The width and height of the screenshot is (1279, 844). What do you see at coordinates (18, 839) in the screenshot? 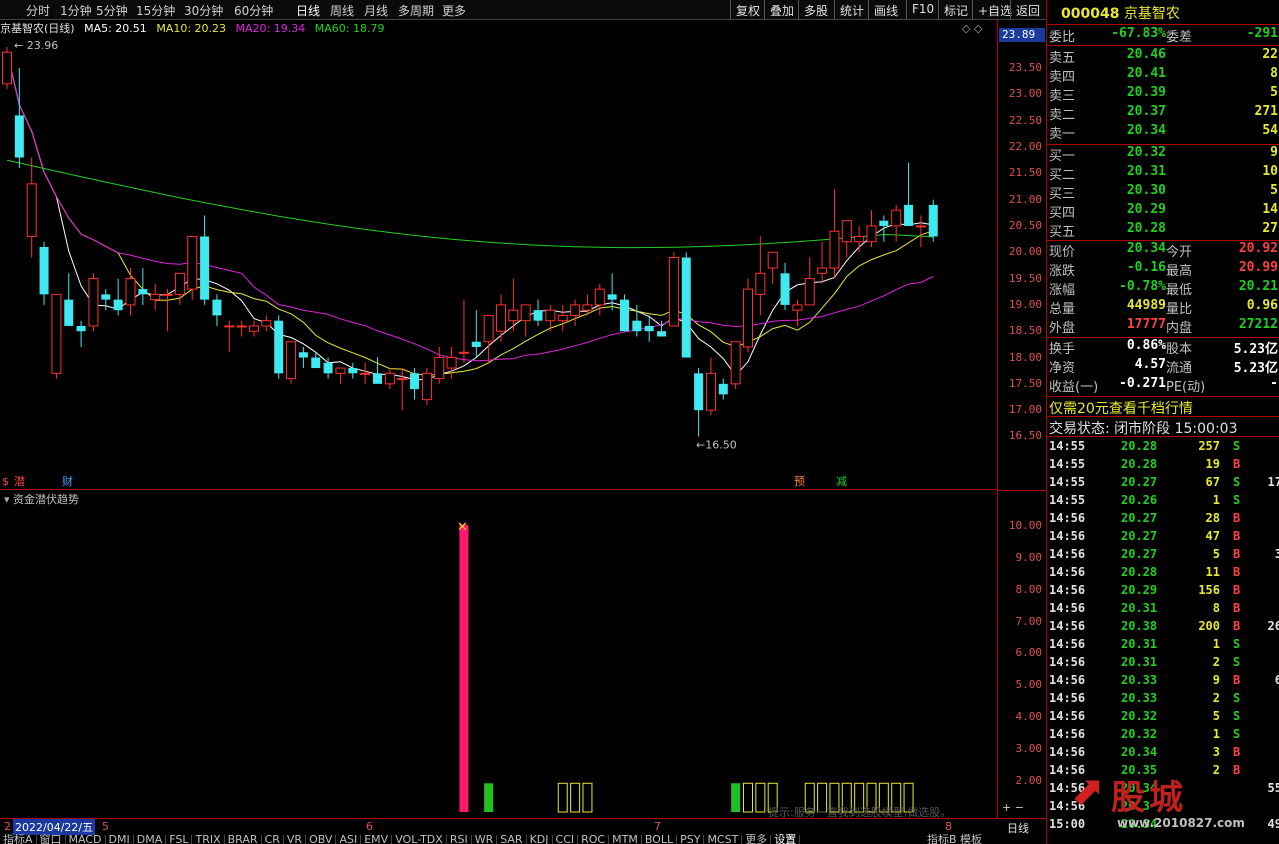
I see `indicator-tab-0: 指标A` at bounding box center [18, 839].